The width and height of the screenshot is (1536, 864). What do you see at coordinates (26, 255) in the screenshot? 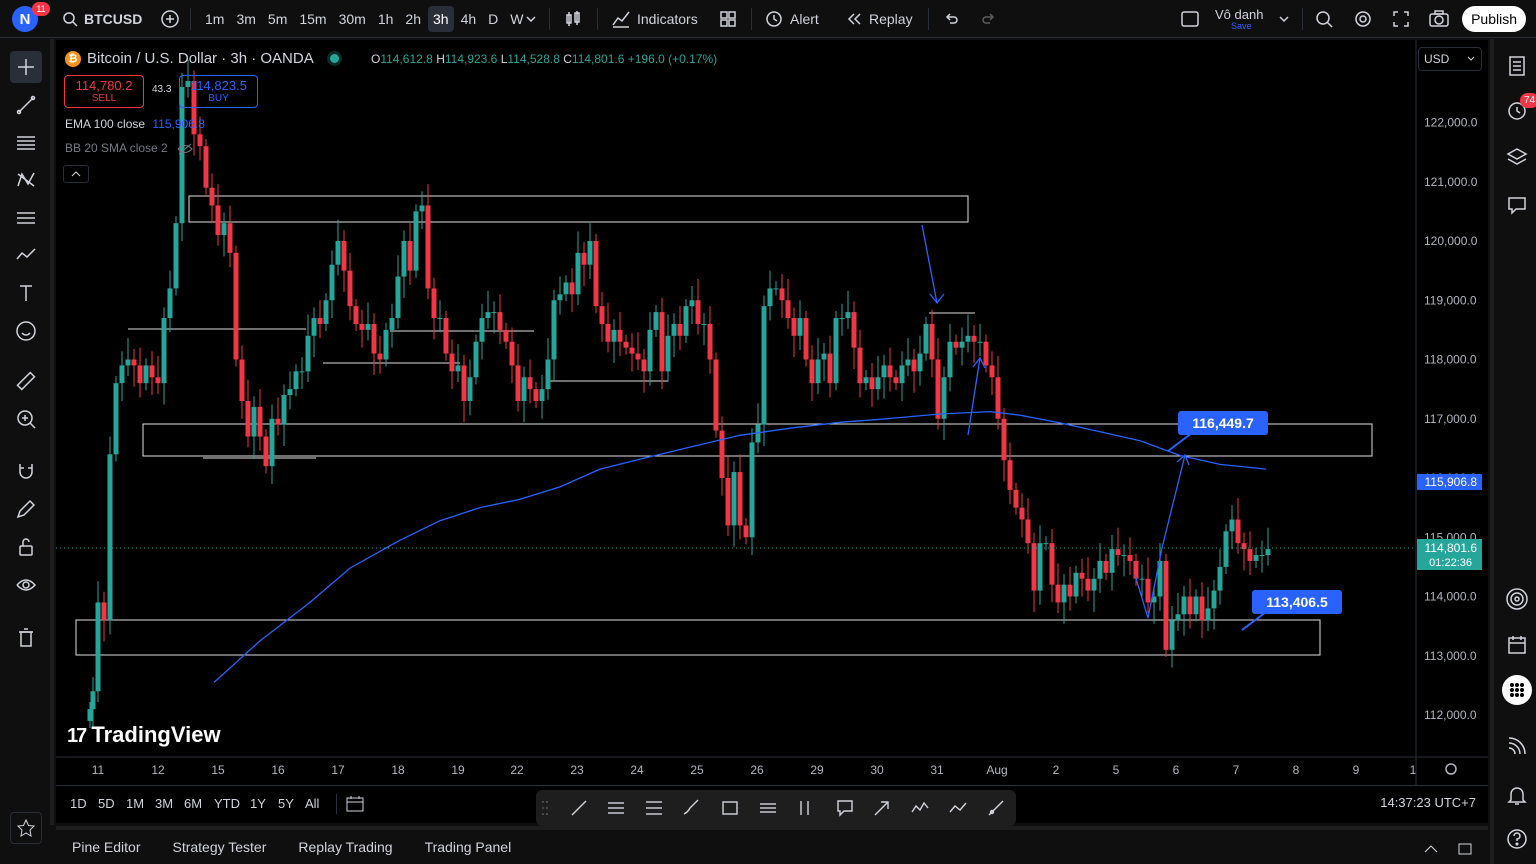
I see `brush-tool` at bounding box center [26, 255].